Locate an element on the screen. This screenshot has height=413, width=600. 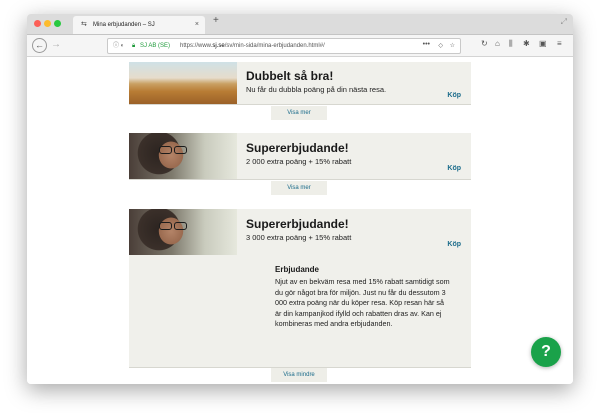
tab-mina-erbjudanden: ⇆ Mina erbjudanden – SJ × is located at coordinates (139, 25).